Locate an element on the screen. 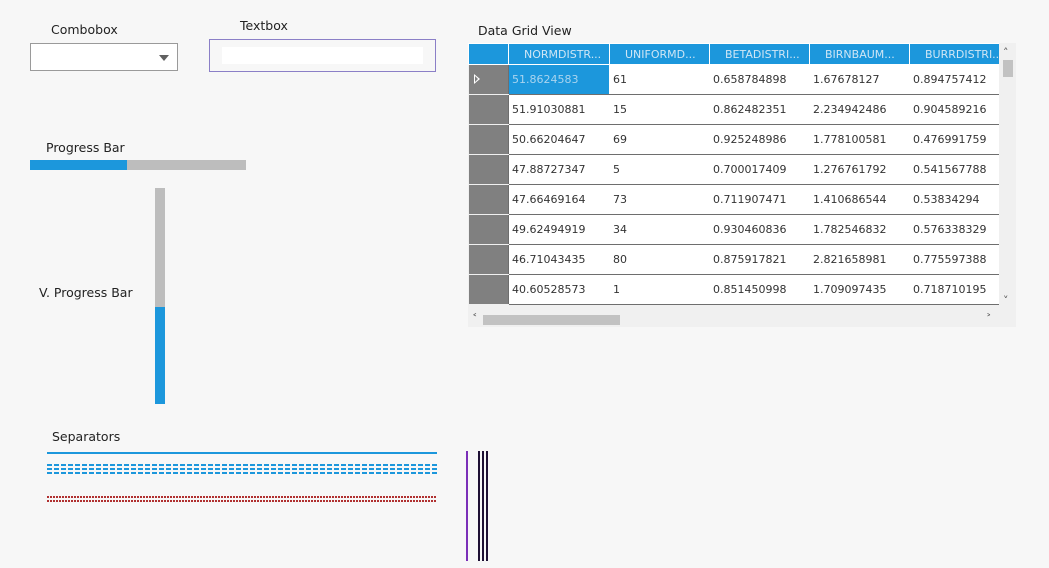 The width and height of the screenshot is (1049, 568). scroll-down-icon: ˅ is located at coordinates (1006, 300).